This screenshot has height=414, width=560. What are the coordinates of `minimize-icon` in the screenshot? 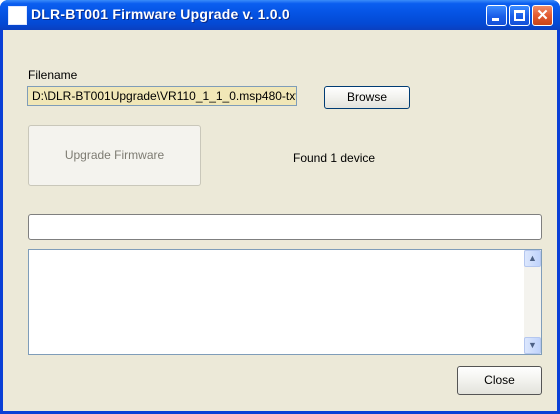 It's located at (495, 19).